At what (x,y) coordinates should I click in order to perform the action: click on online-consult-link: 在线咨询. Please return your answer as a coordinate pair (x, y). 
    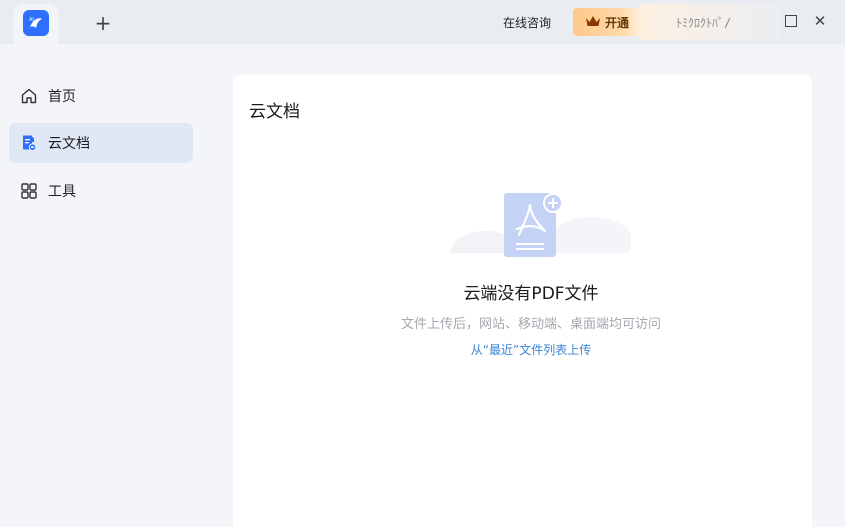
    Looking at the image, I should click on (527, 22).